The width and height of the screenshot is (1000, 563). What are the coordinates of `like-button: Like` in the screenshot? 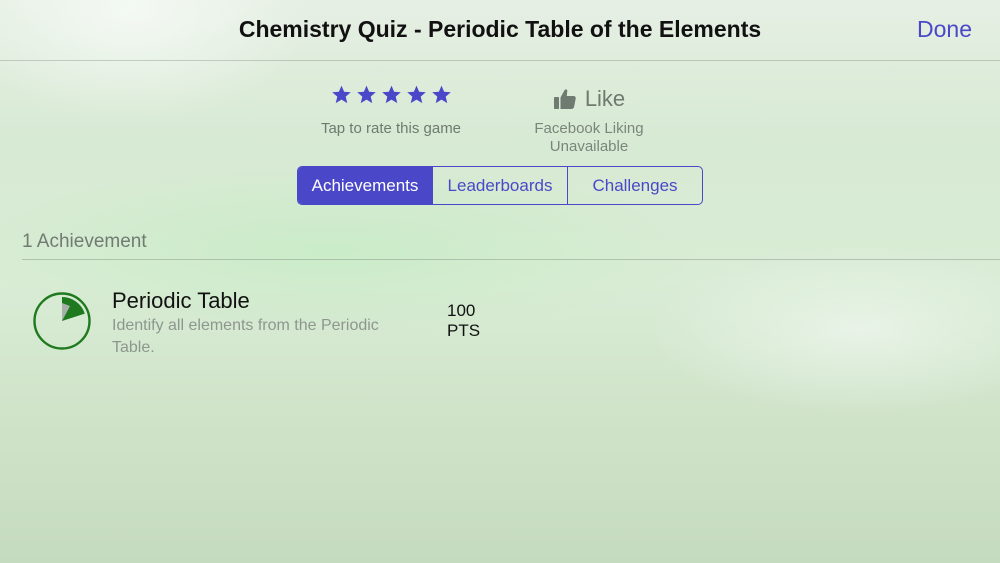 It's located at (589, 99).